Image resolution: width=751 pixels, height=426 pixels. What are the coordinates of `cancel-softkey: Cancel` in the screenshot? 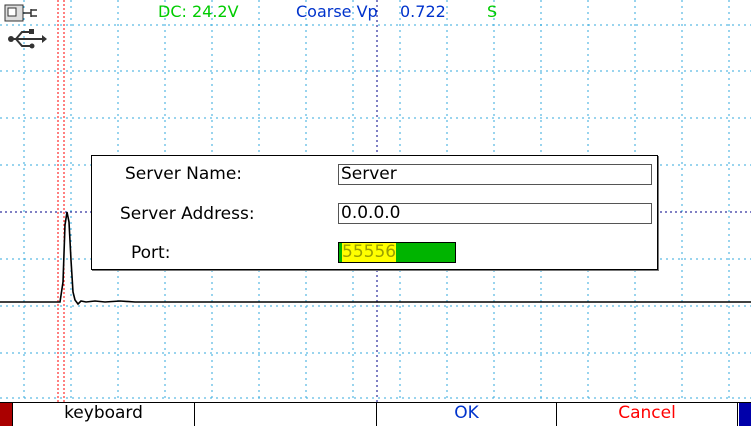 It's located at (647, 414).